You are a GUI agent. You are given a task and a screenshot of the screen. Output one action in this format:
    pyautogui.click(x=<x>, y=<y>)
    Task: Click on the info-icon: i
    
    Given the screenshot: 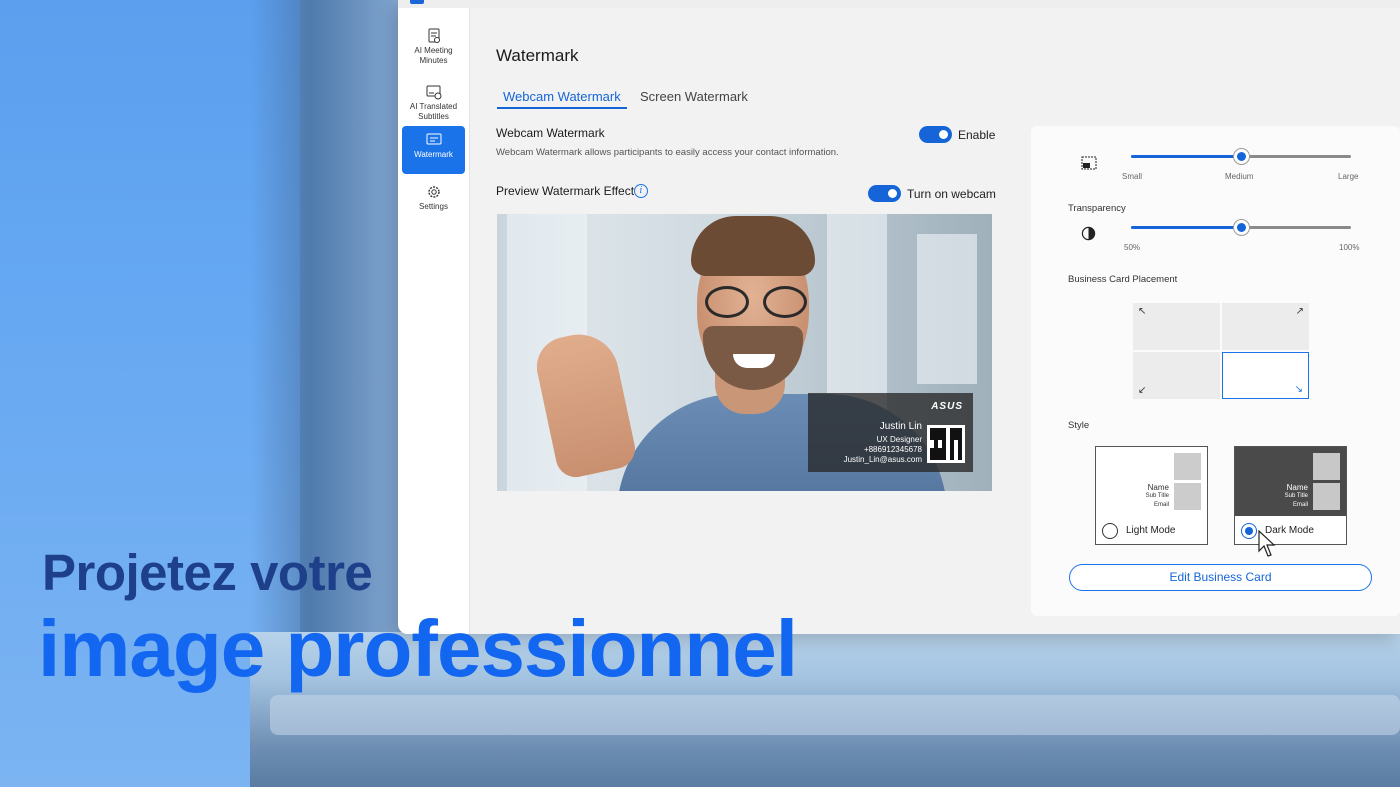 What is the action you would take?
    pyautogui.click(x=641, y=191)
    